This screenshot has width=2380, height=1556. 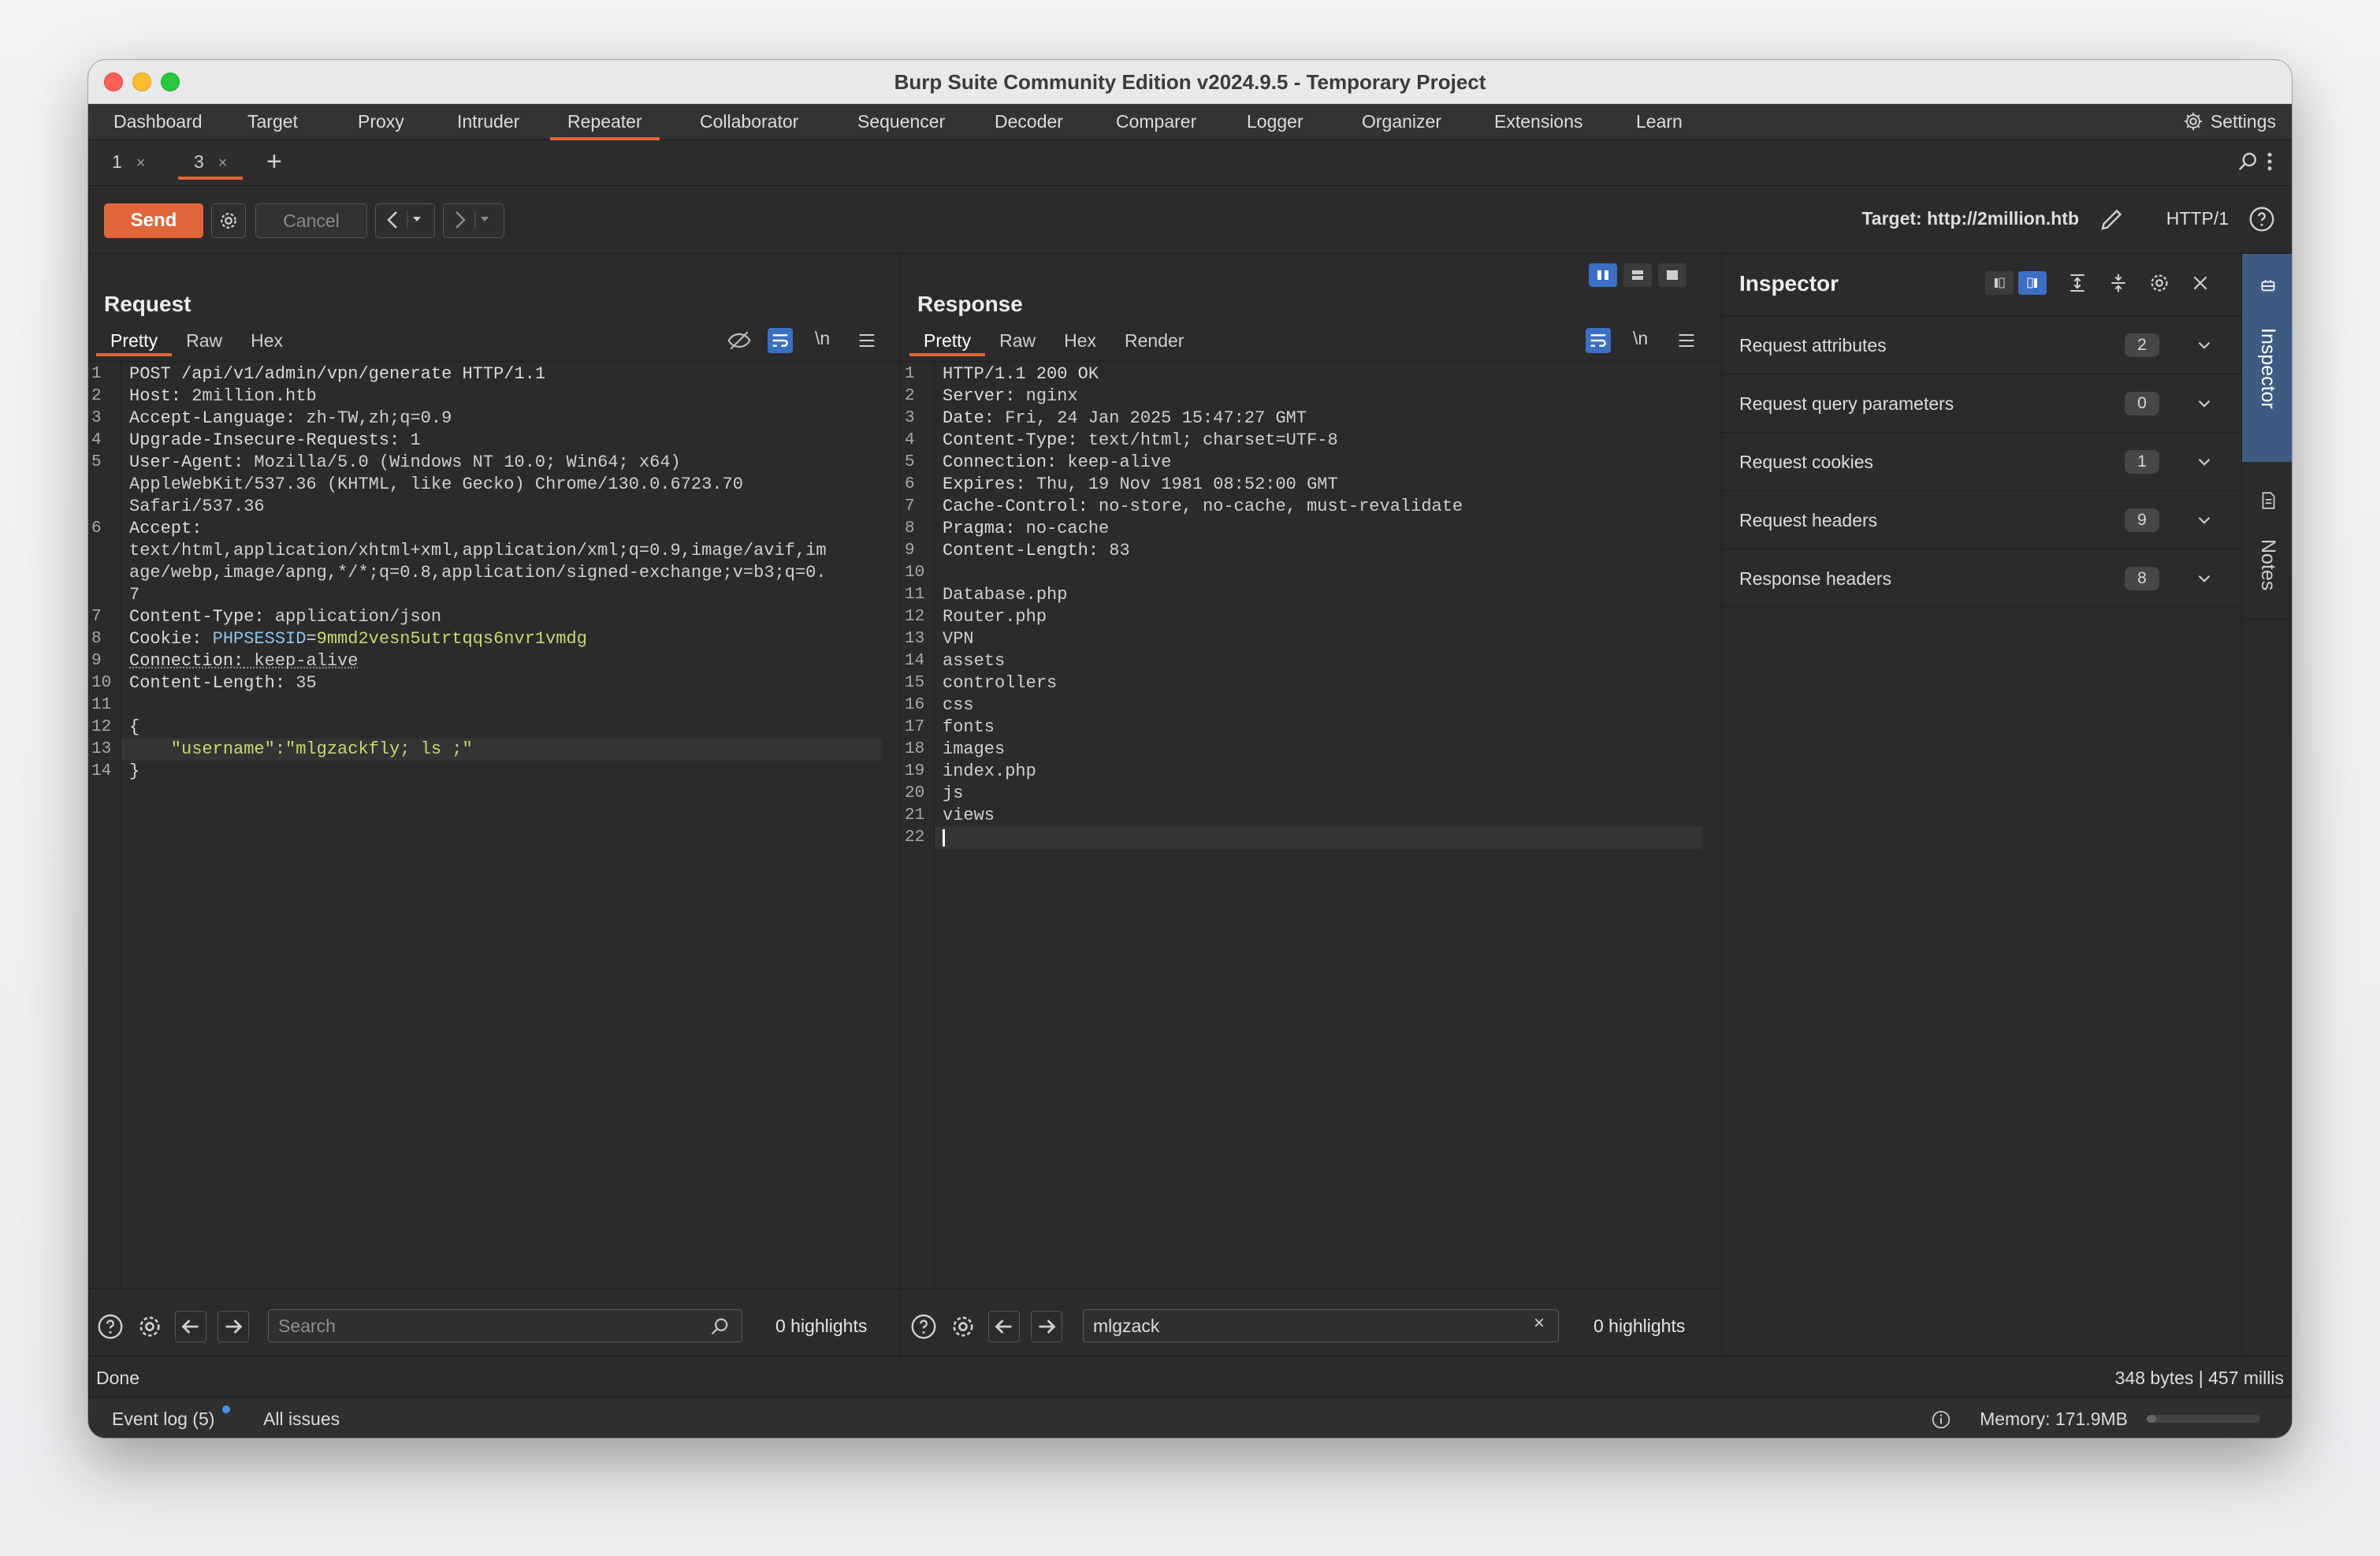 What do you see at coordinates (1401, 122) in the screenshot?
I see `menu-organizer: Organizer` at bounding box center [1401, 122].